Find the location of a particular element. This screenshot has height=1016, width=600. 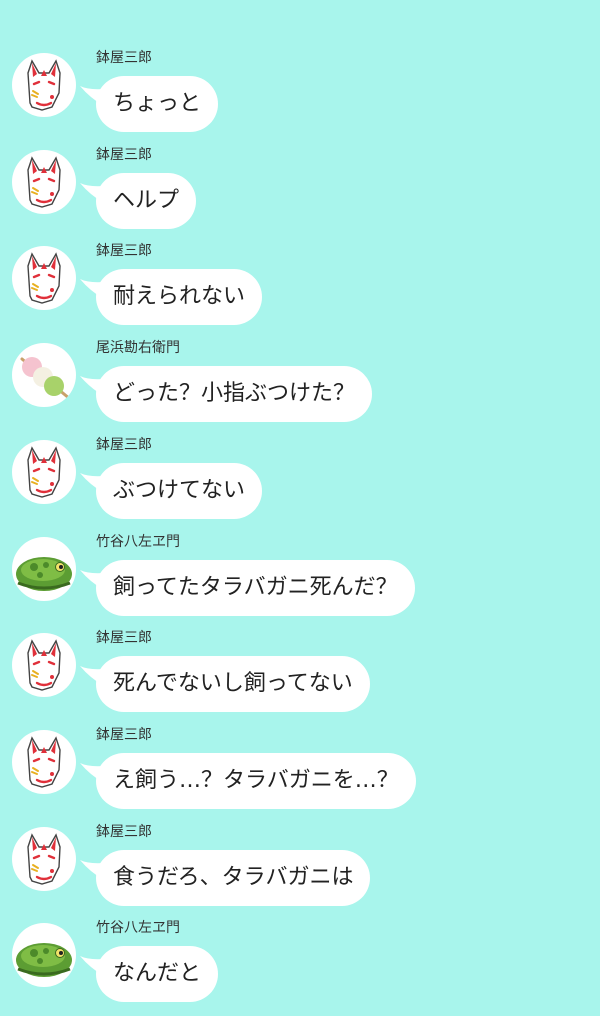

dango-icon is located at coordinates (44, 375).